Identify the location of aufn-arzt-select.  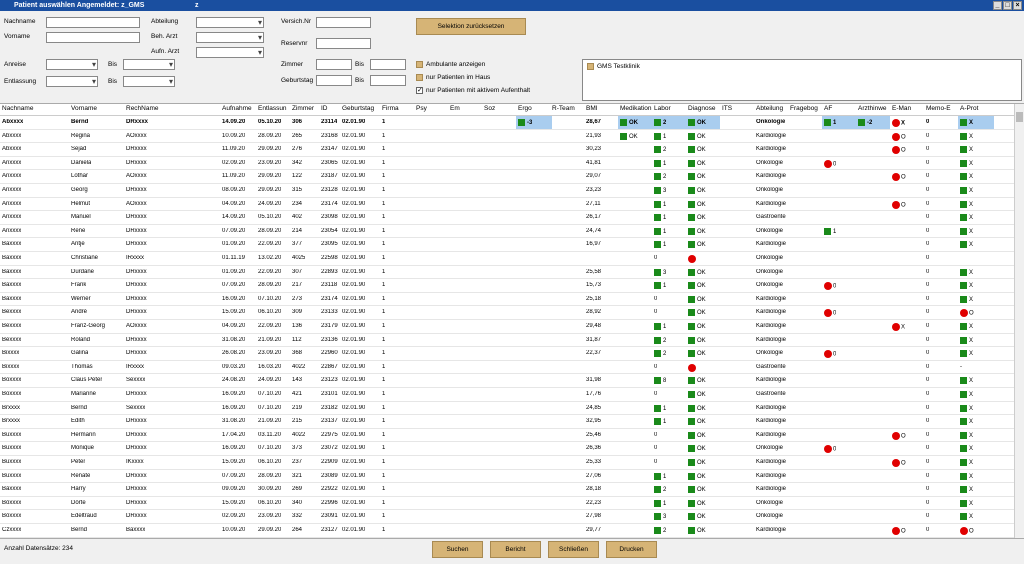
(230, 52).